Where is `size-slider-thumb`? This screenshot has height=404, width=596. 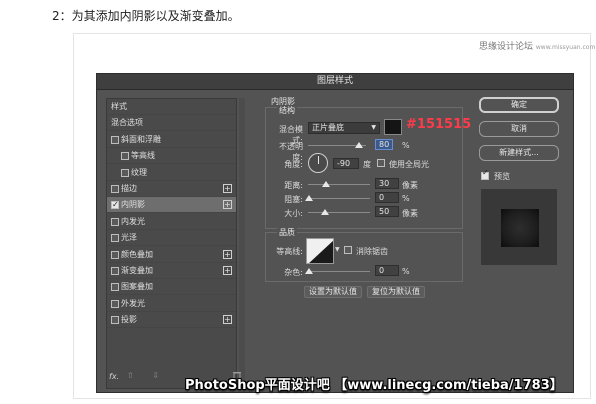 size-slider-thumb is located at coordinates (325, 212).